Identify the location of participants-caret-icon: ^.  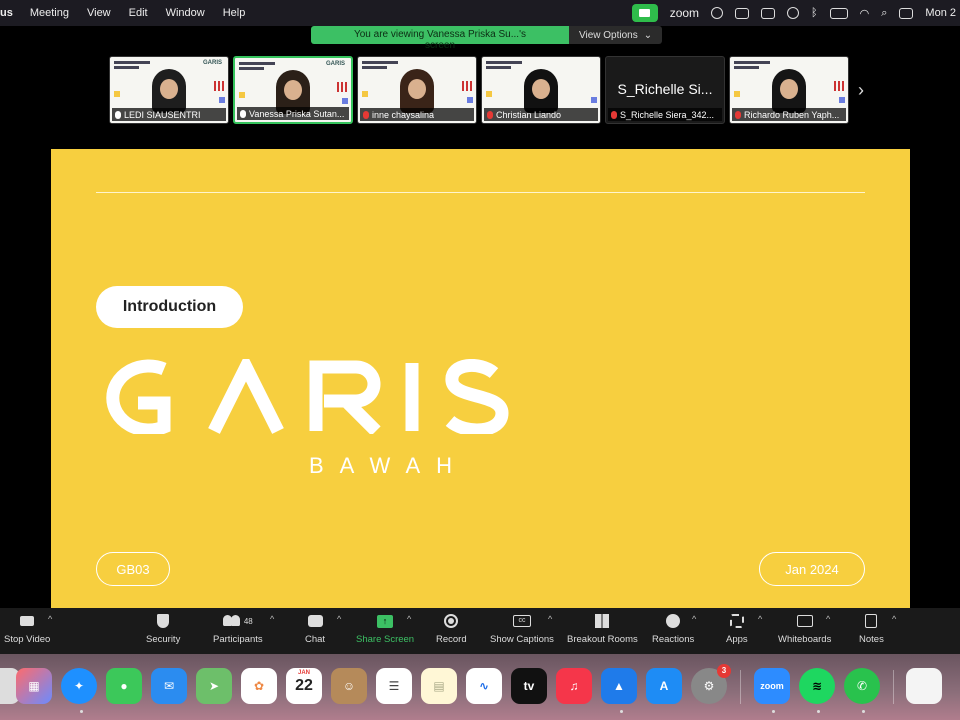
(272, 619).